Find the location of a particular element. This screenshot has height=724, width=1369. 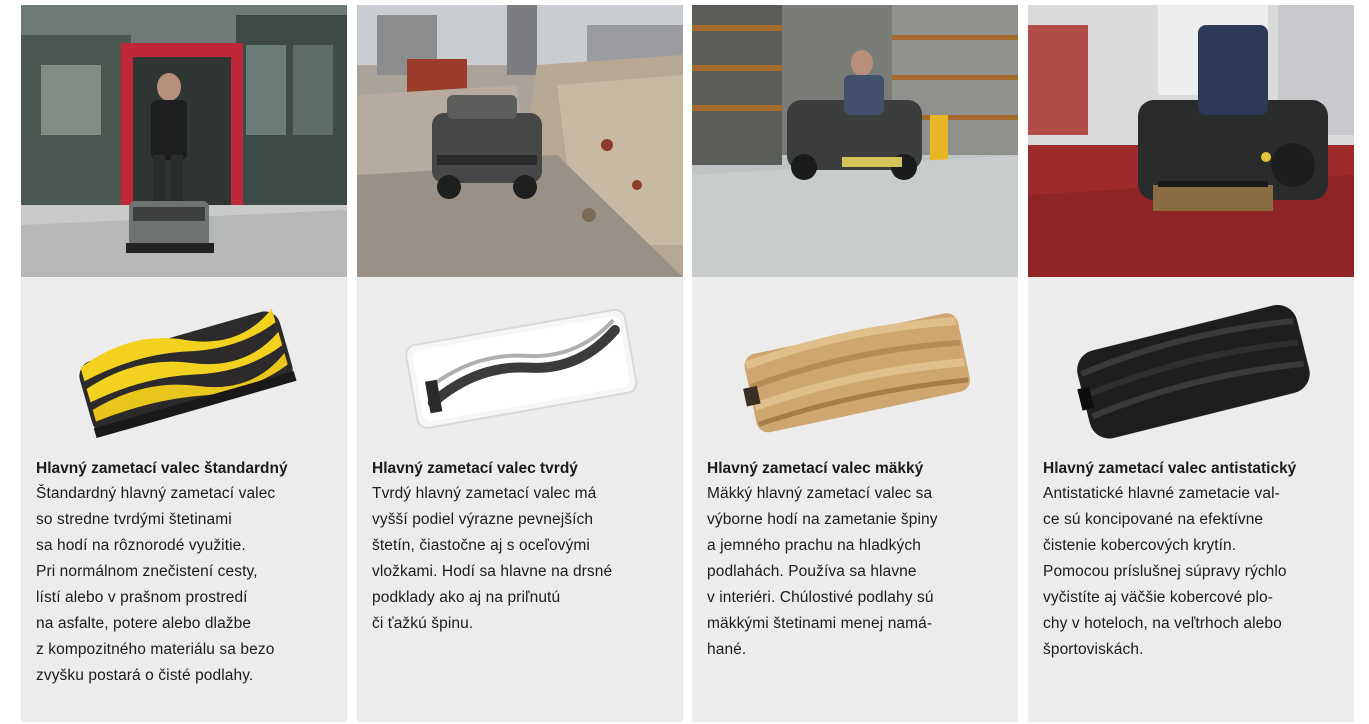

description-line: hané. is located at coordinates (727, 649).